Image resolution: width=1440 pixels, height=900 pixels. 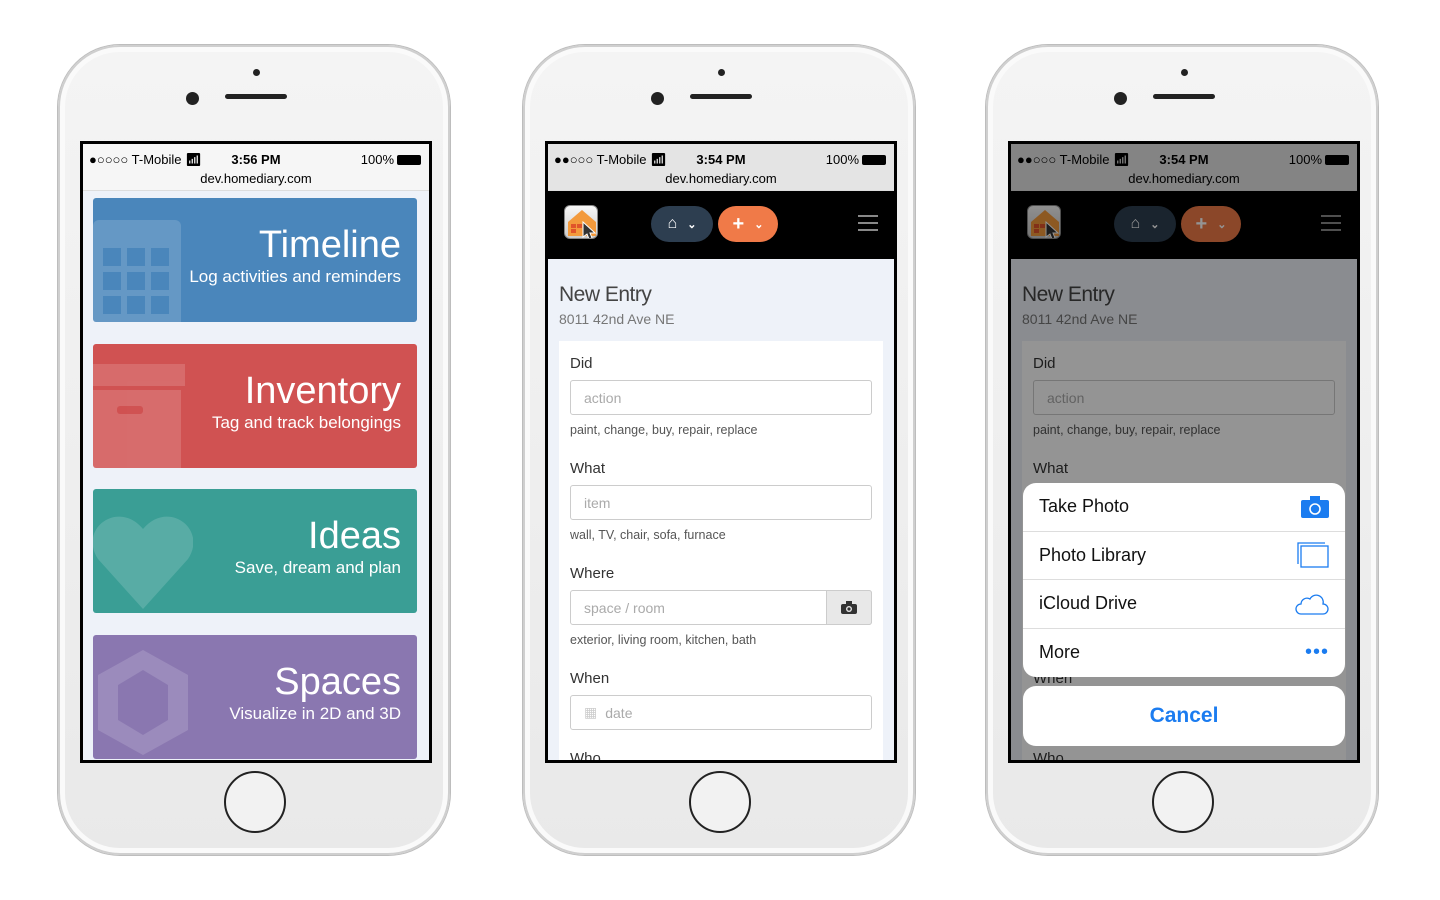 I want to click on cancel-button: Cancel, so click(x=1184, y=716).